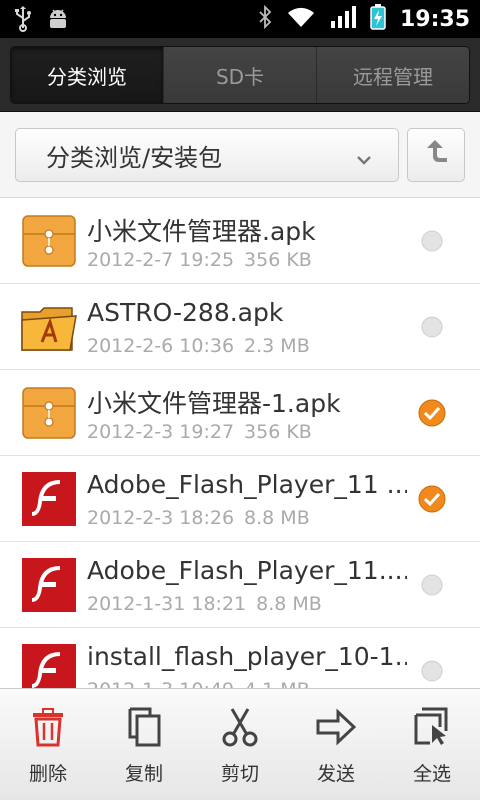  I want to click on path-bar: 分类浏览/安装包, so click(240, 155).